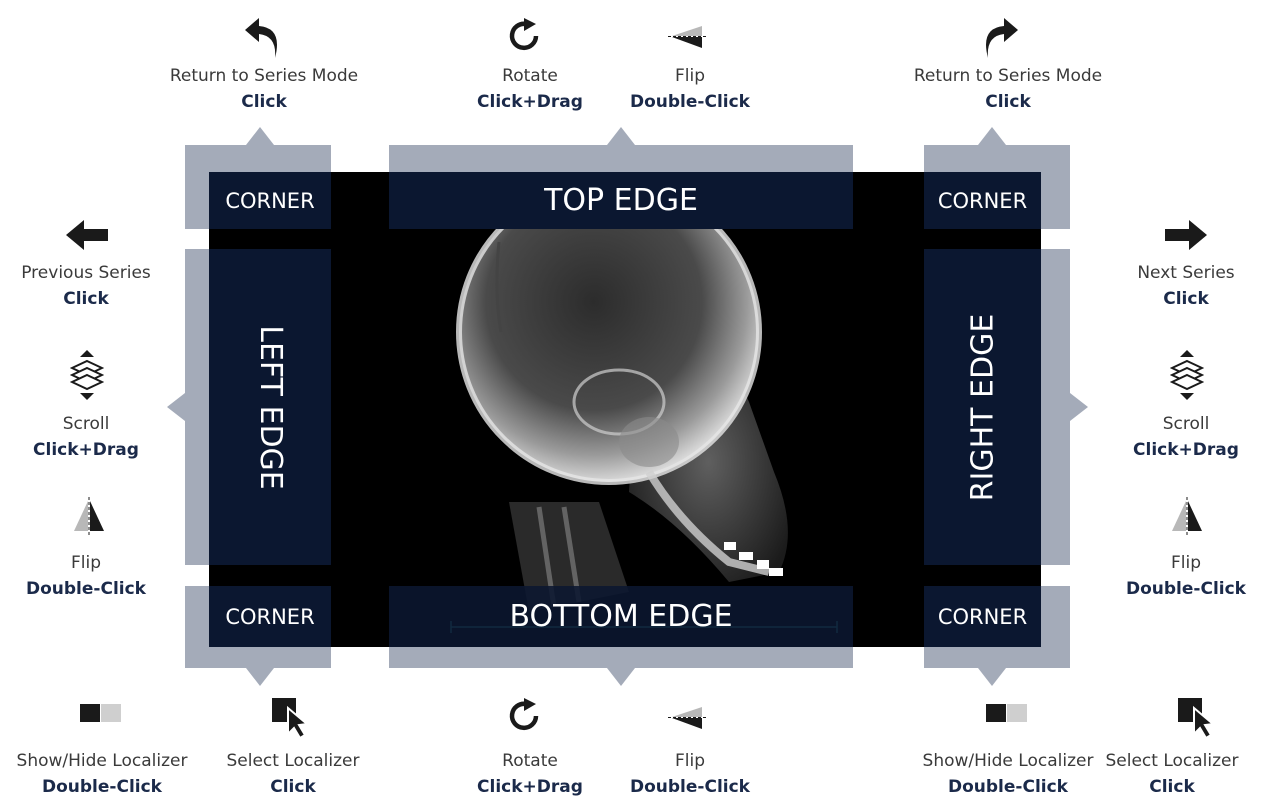 This screenshot has height=800, width=1271. I want to click on frame-right-pointer, so click(1079, 407).